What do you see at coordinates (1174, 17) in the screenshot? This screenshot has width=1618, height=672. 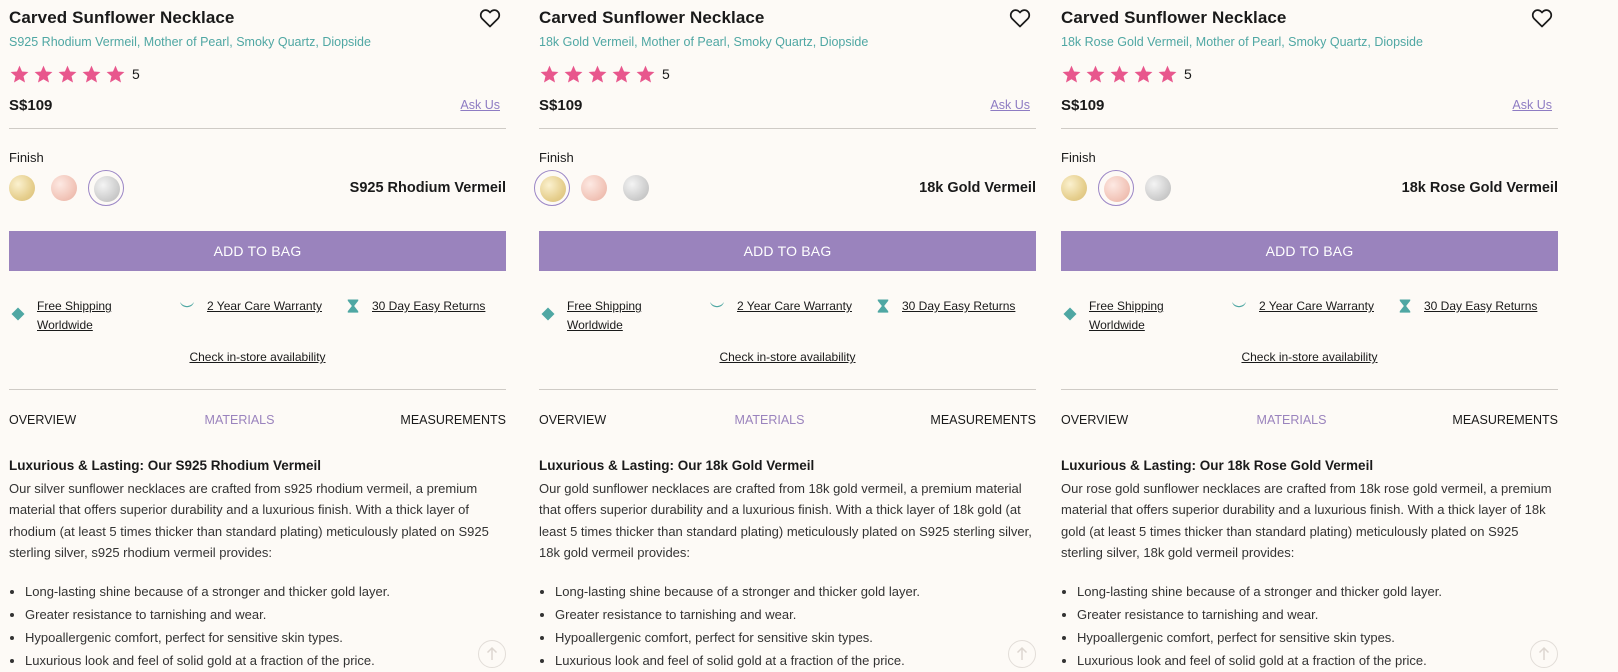 I see `product-title: Carved Sunflower Necklace` at bounding box center [1174, 17].